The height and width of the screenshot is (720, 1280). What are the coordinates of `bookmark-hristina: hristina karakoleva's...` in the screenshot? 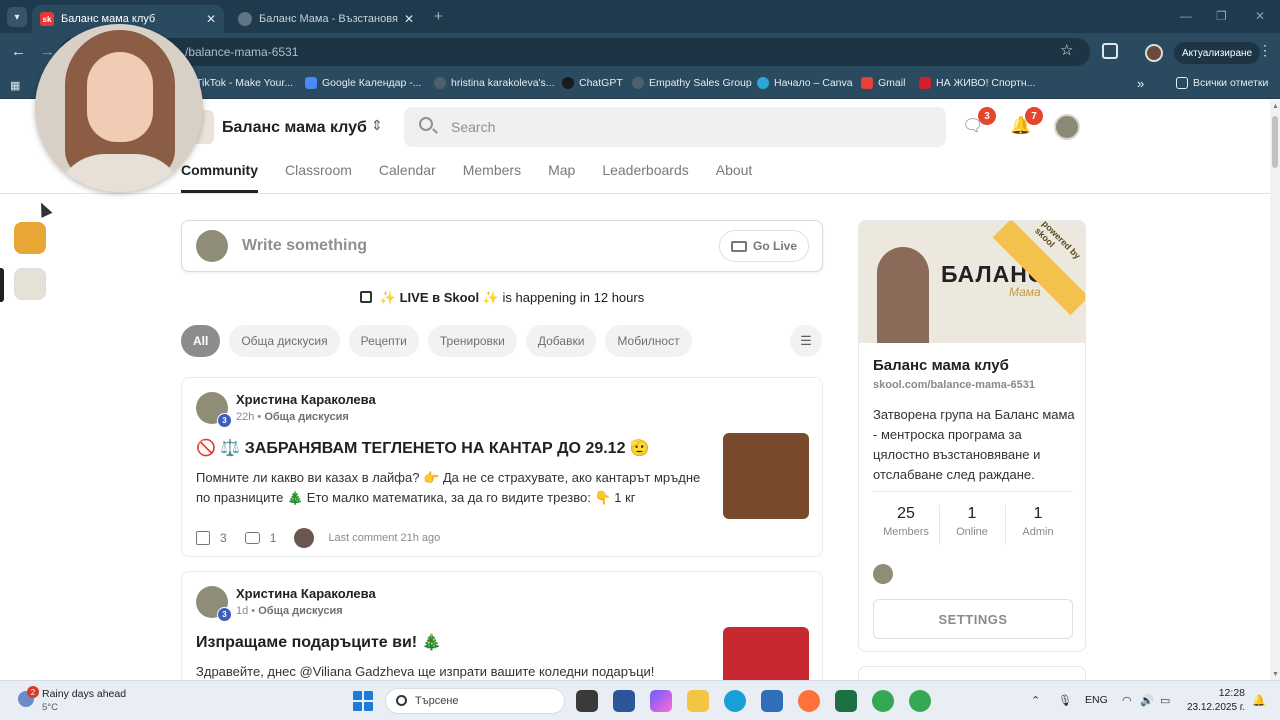 It's located at (494, 83).